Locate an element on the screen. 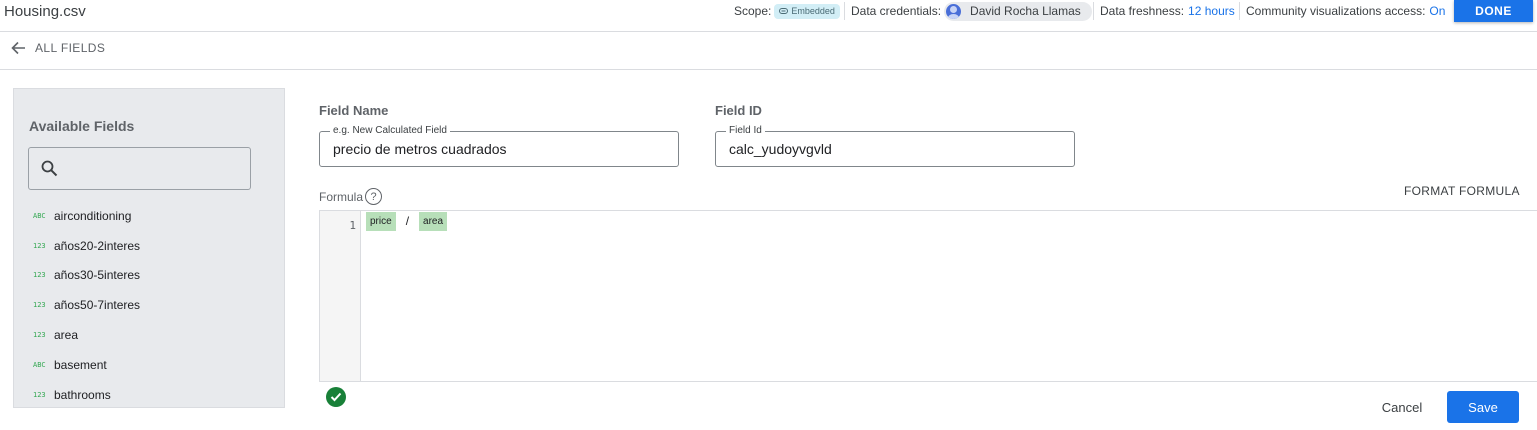  formula-operator: / is located at coordinates (407, 221).